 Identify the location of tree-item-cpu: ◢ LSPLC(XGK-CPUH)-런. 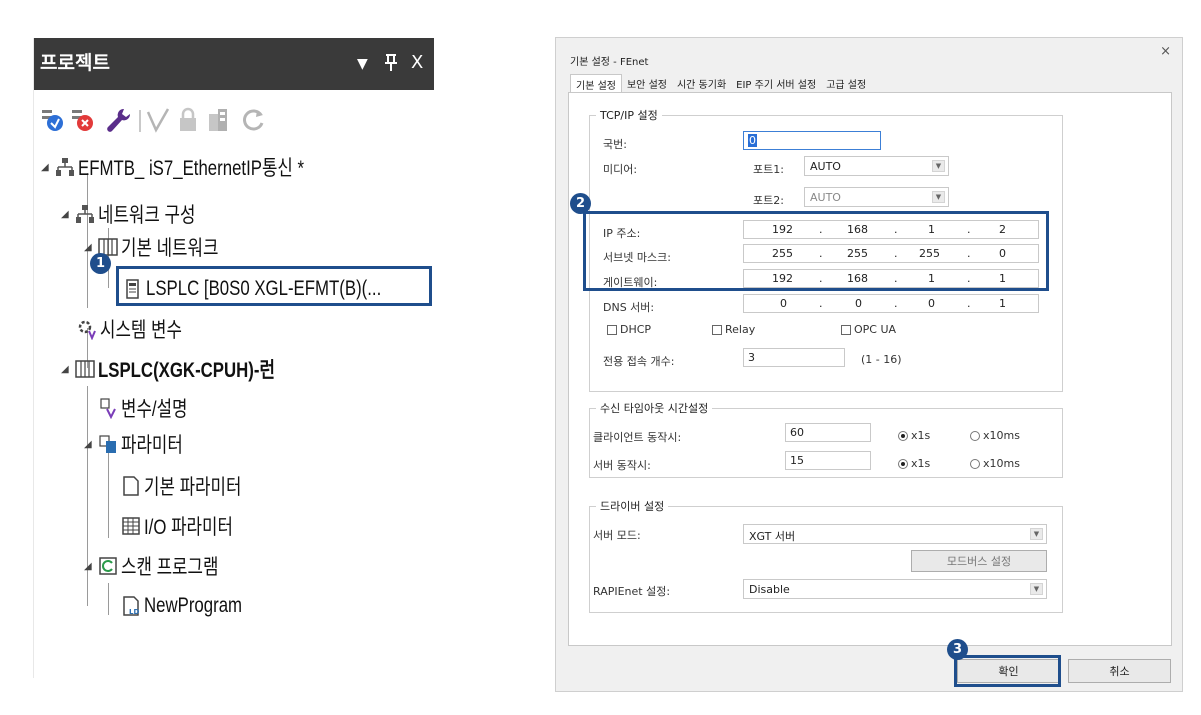
(190, 369).